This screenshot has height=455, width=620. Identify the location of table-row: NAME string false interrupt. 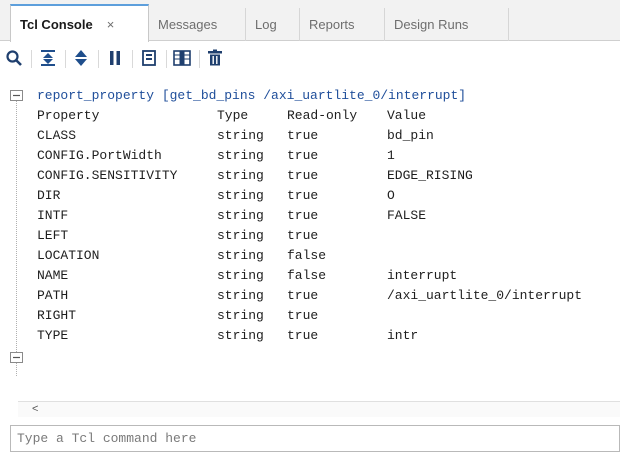
(251, 276).